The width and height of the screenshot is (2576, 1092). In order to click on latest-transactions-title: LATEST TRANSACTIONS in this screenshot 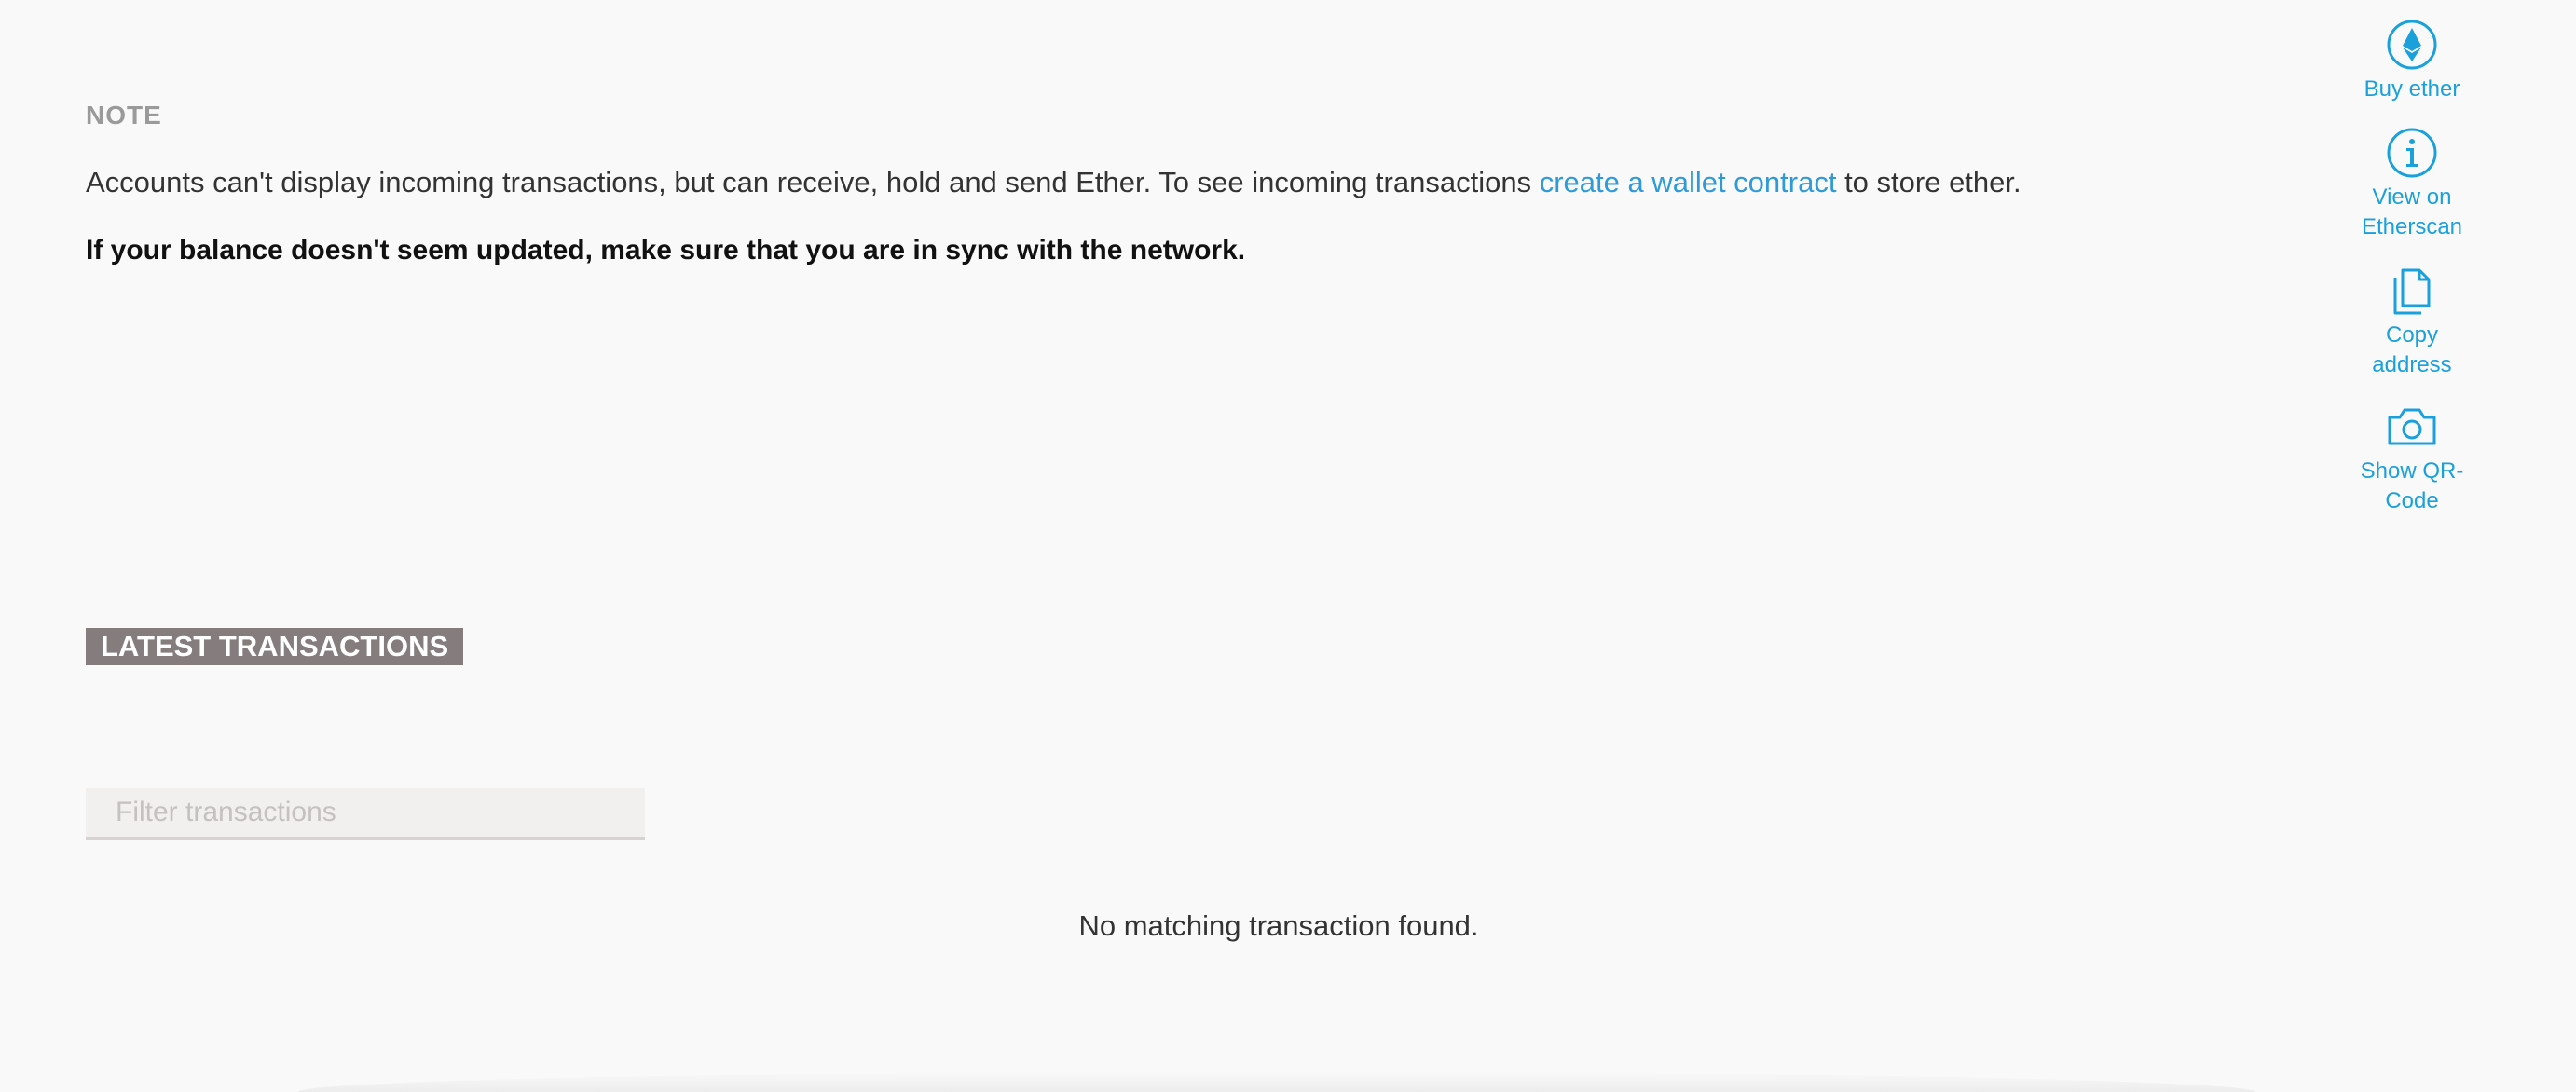, I will do `click(275, 646)`.